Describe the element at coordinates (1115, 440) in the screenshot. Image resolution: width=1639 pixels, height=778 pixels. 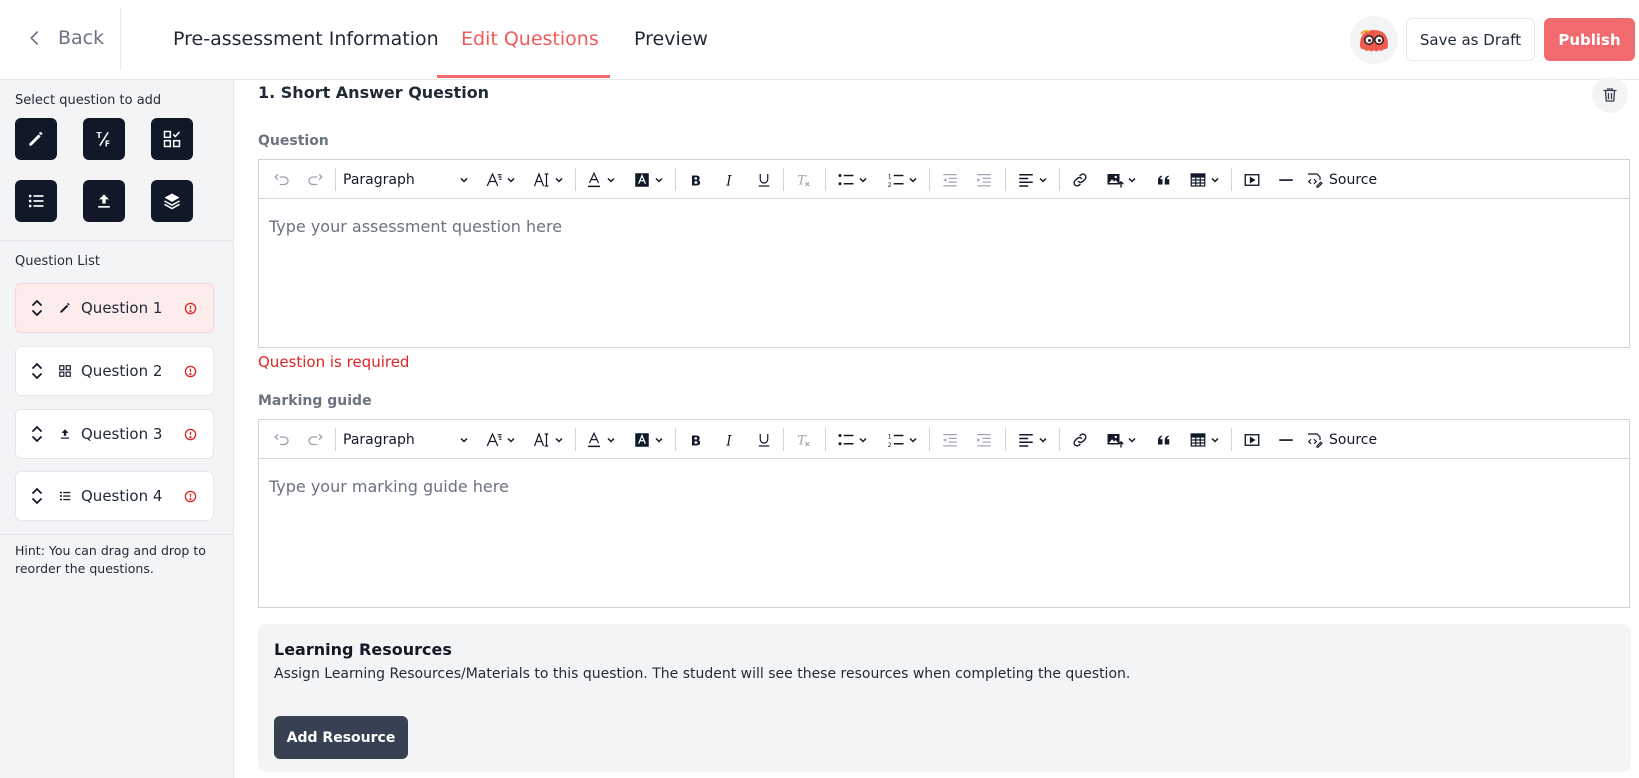
I see `image-upload-icon` at that location.